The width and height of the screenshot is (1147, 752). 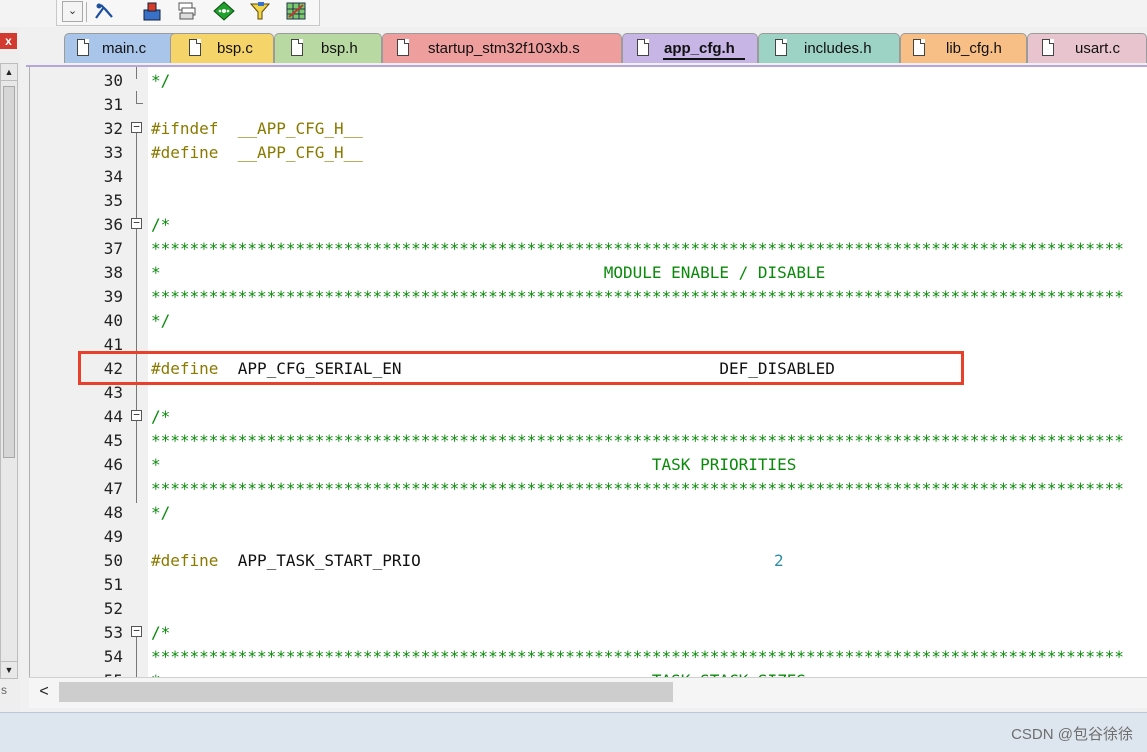 What do you see at coordinates (286, 561) in the screenshot?
I see `code-text: #define APP_TASK_START_PRIO` at bounding box center [286, 561].